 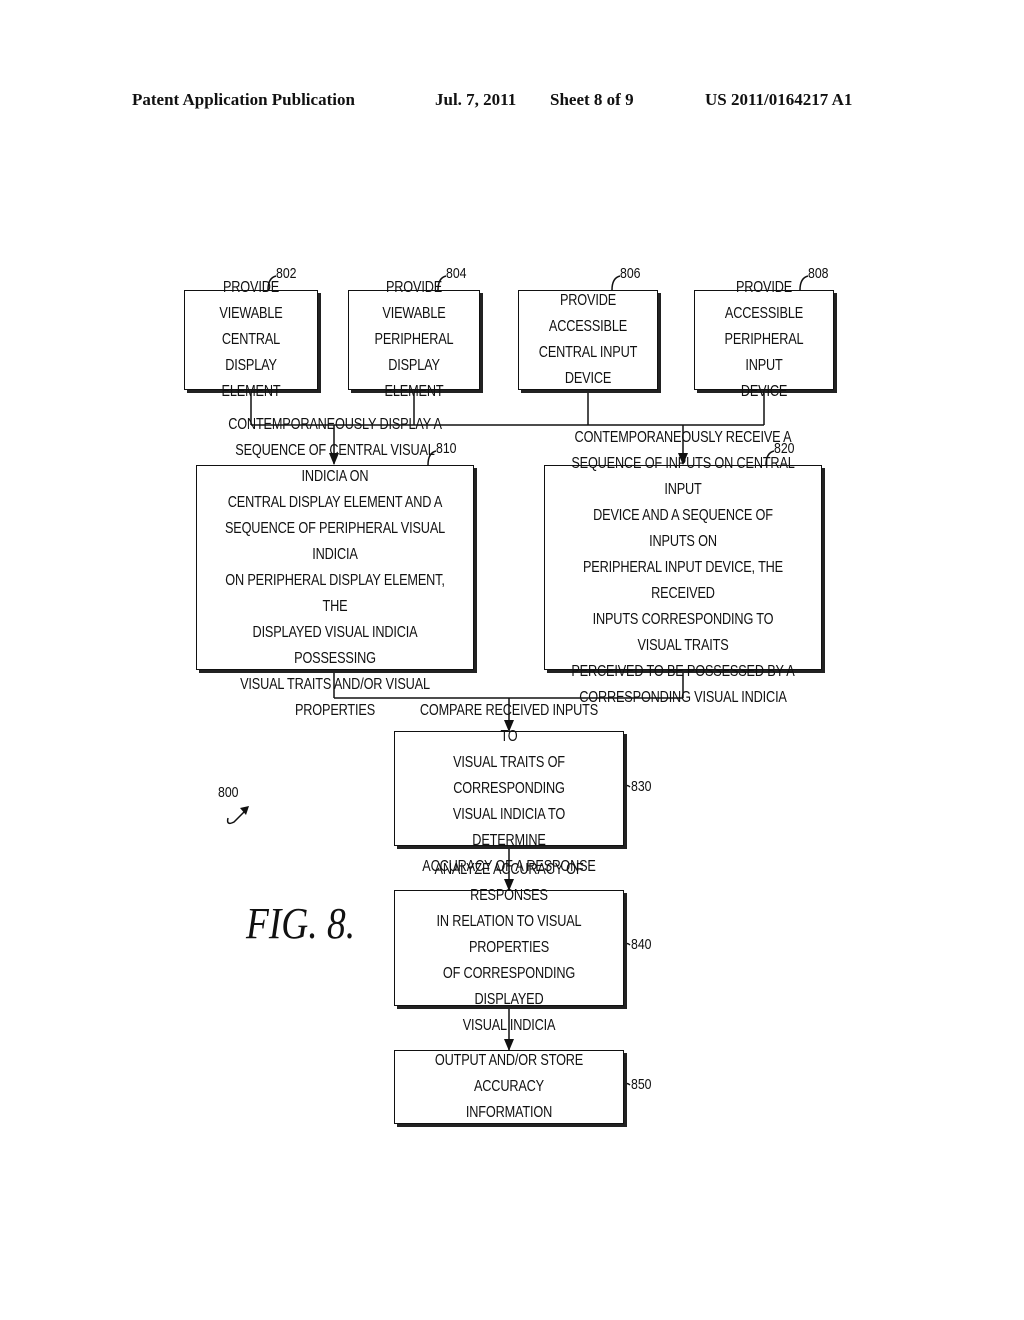 I want to click on step-840-ref: 840, so click(x=641, y=944).